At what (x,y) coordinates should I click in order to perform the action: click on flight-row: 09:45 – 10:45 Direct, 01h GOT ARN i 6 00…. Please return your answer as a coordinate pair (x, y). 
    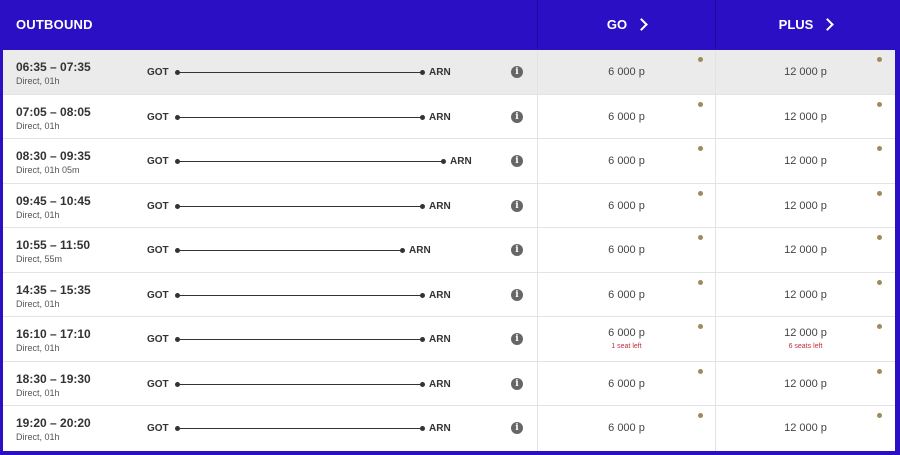
    Looking at the image, I should click on (449, 206).